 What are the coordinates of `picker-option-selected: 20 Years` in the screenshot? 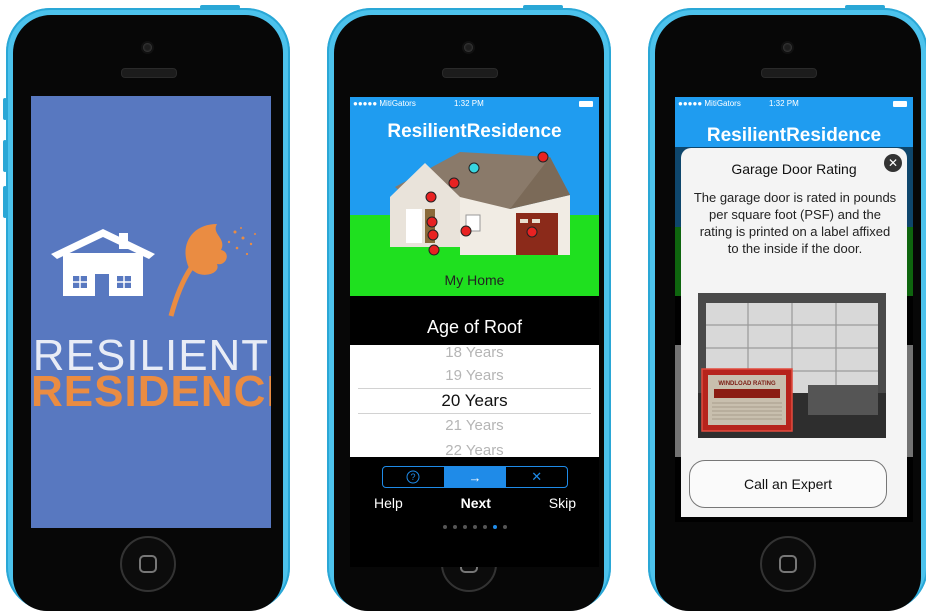 It's located at (474, 401).